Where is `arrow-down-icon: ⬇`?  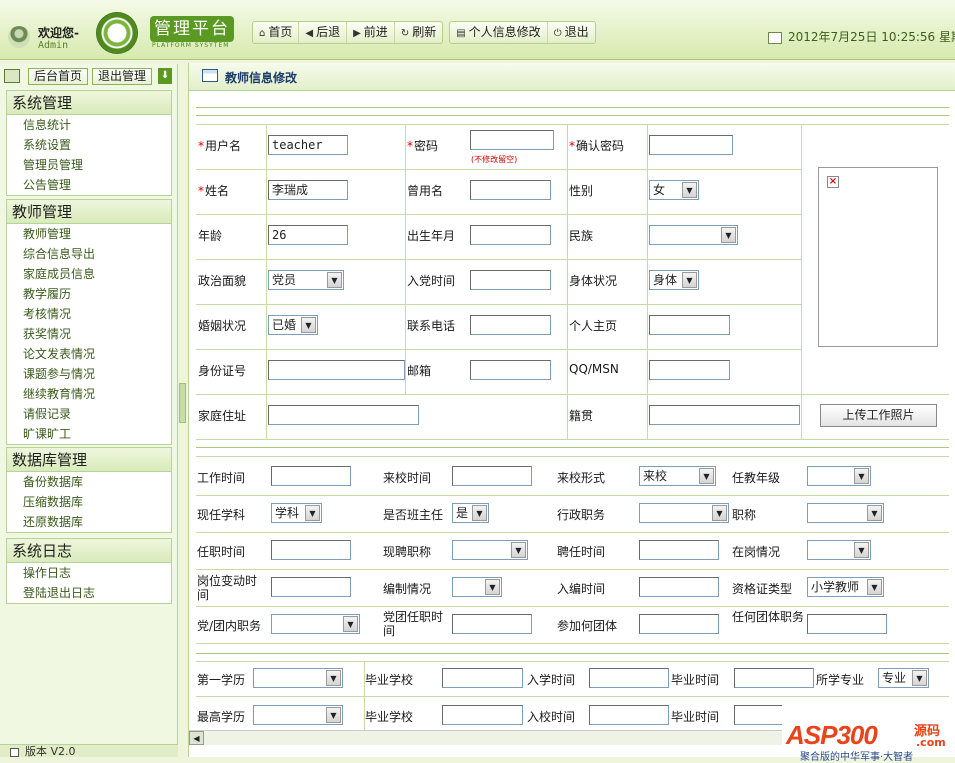
arrow-down-icon: ⬇ is located at coordinates (165, 76).